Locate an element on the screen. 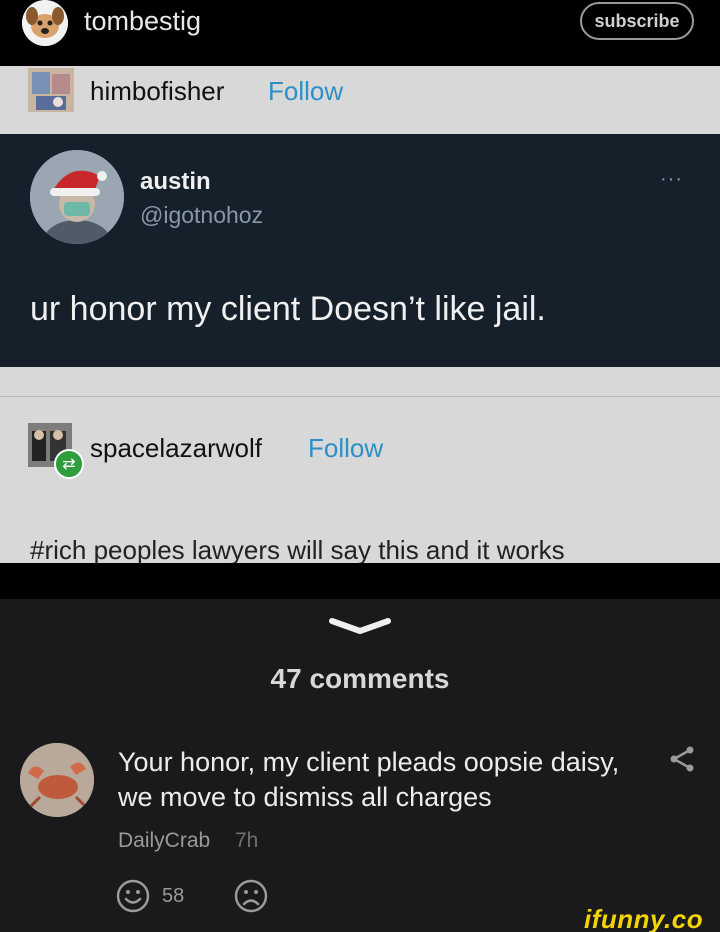 The width and height of the screenshot is (720, 932). post-author-name: himbofisher is located at coordinates (157, 91).